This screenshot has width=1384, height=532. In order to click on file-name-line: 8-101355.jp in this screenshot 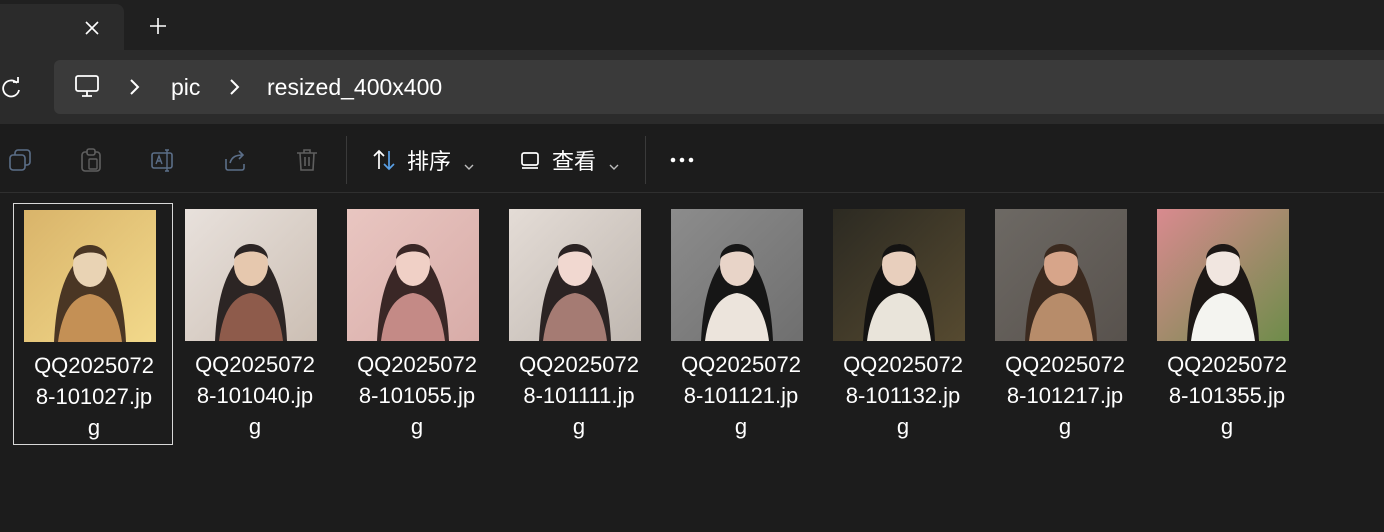, I will do `click(1227, 395)`.